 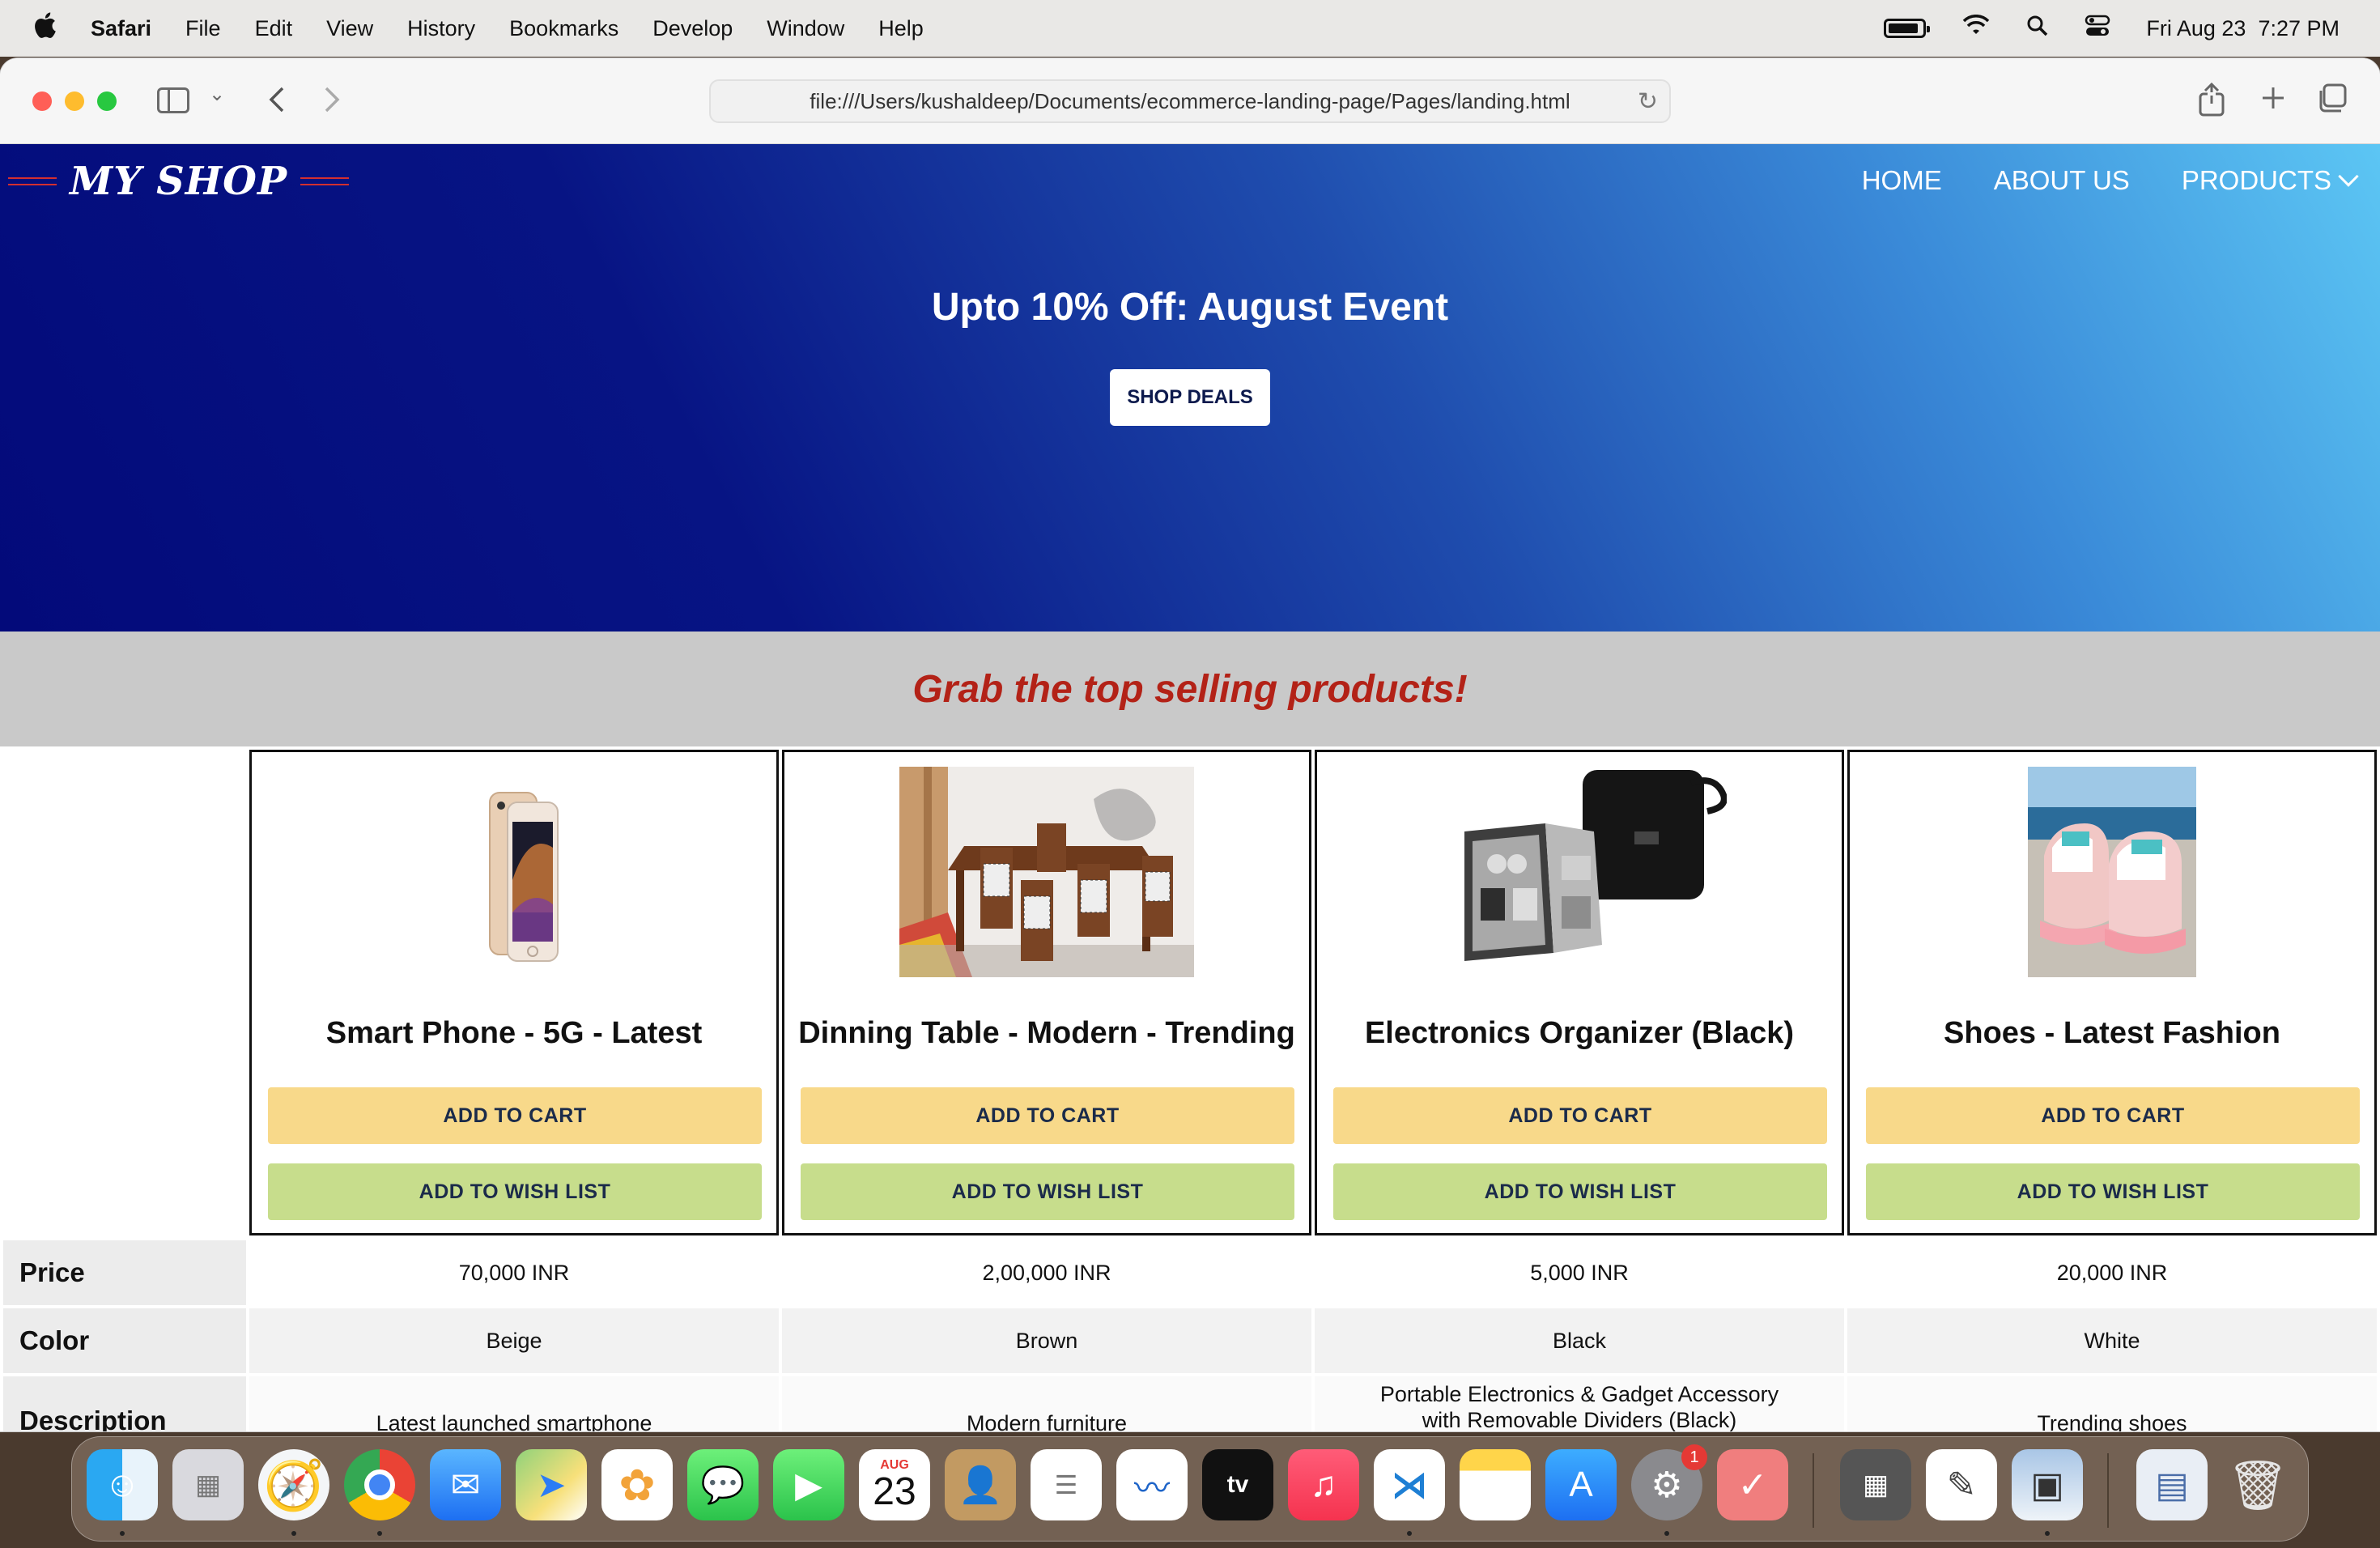 What do you see at coordinates (217, 95) in the screenshot?
I see `sidebar-chevron-icon: ⌄` at bounding box center [217, 95].